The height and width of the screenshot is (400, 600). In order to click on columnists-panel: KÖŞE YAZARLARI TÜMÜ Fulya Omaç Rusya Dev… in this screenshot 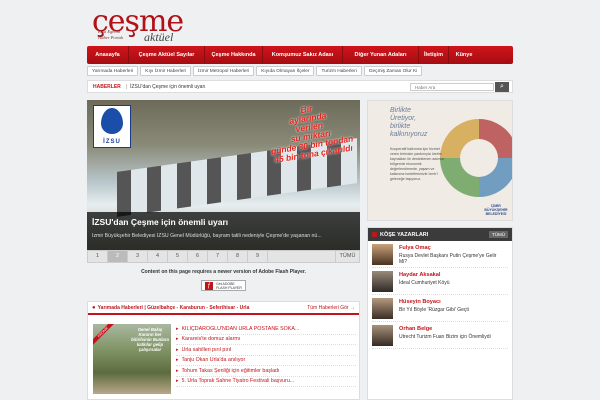, I will do `click(440, 313)`.